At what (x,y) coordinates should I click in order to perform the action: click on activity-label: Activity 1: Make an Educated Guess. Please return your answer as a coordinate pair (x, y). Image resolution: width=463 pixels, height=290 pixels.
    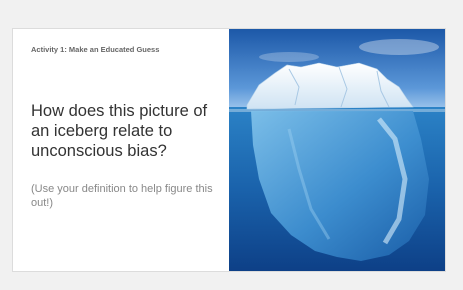
    Looking at the image, I should click on (95, 49).